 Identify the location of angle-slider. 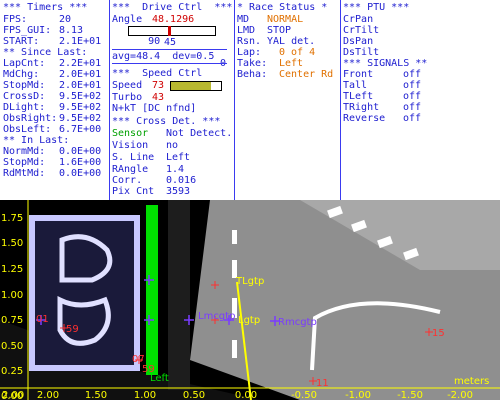
(172, 31).